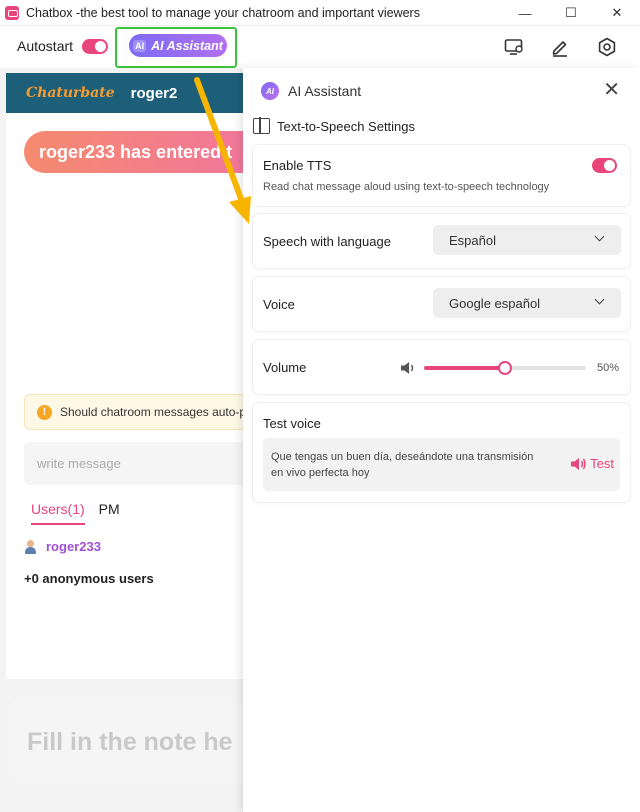 This screenshot has height=812, width=640. I want to click on language-card: Speech with language Español, so click(441, 241).